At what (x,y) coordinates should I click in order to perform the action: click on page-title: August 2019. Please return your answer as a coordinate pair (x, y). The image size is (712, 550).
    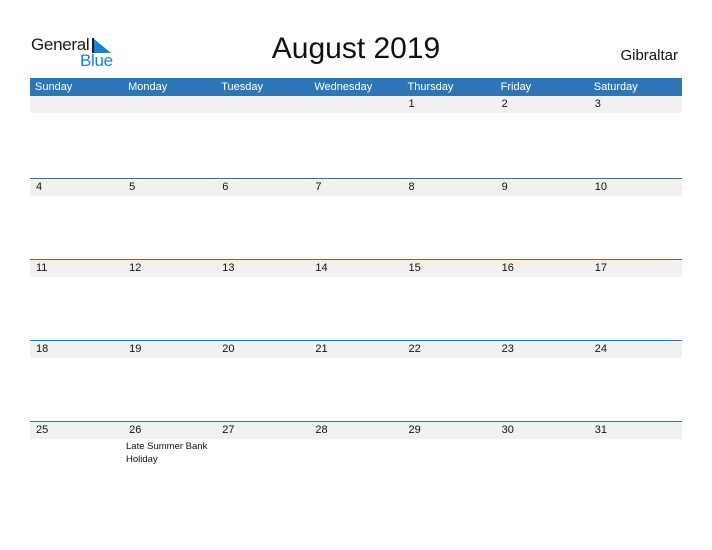
    Looking at the image, I should click on (356, 48).